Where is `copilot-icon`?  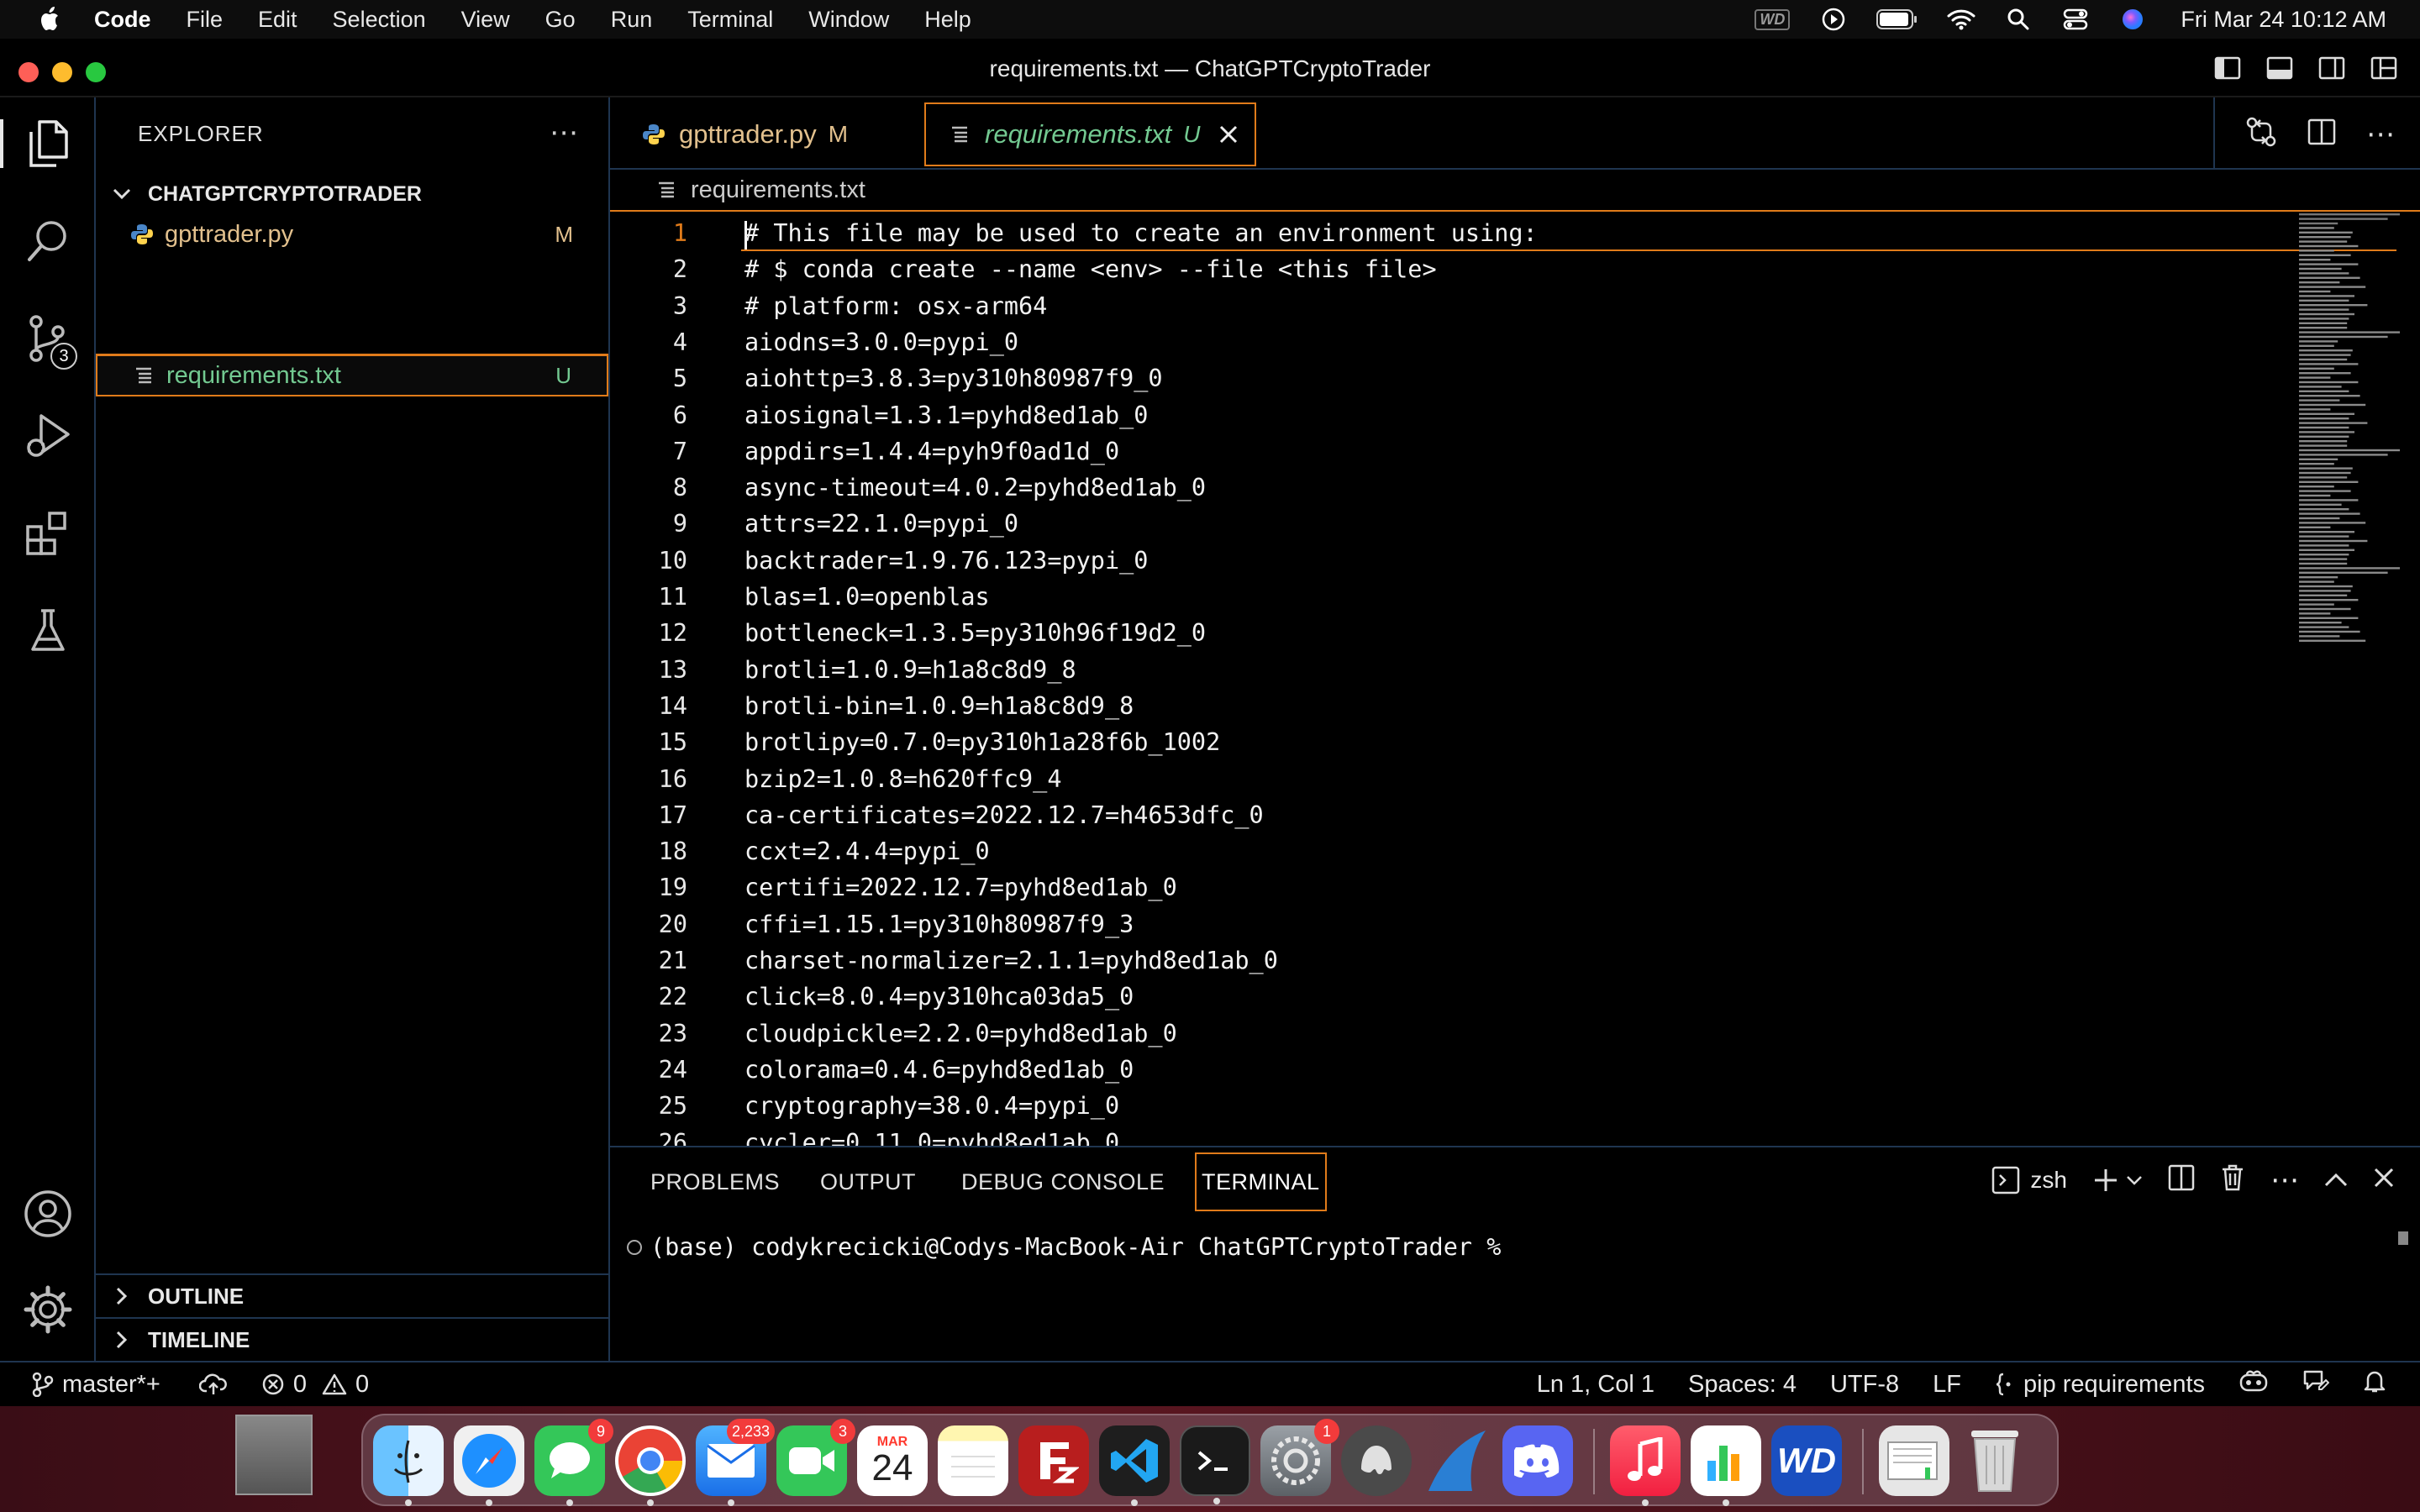 copilot-icon is located at coordinates (2253, 1384).